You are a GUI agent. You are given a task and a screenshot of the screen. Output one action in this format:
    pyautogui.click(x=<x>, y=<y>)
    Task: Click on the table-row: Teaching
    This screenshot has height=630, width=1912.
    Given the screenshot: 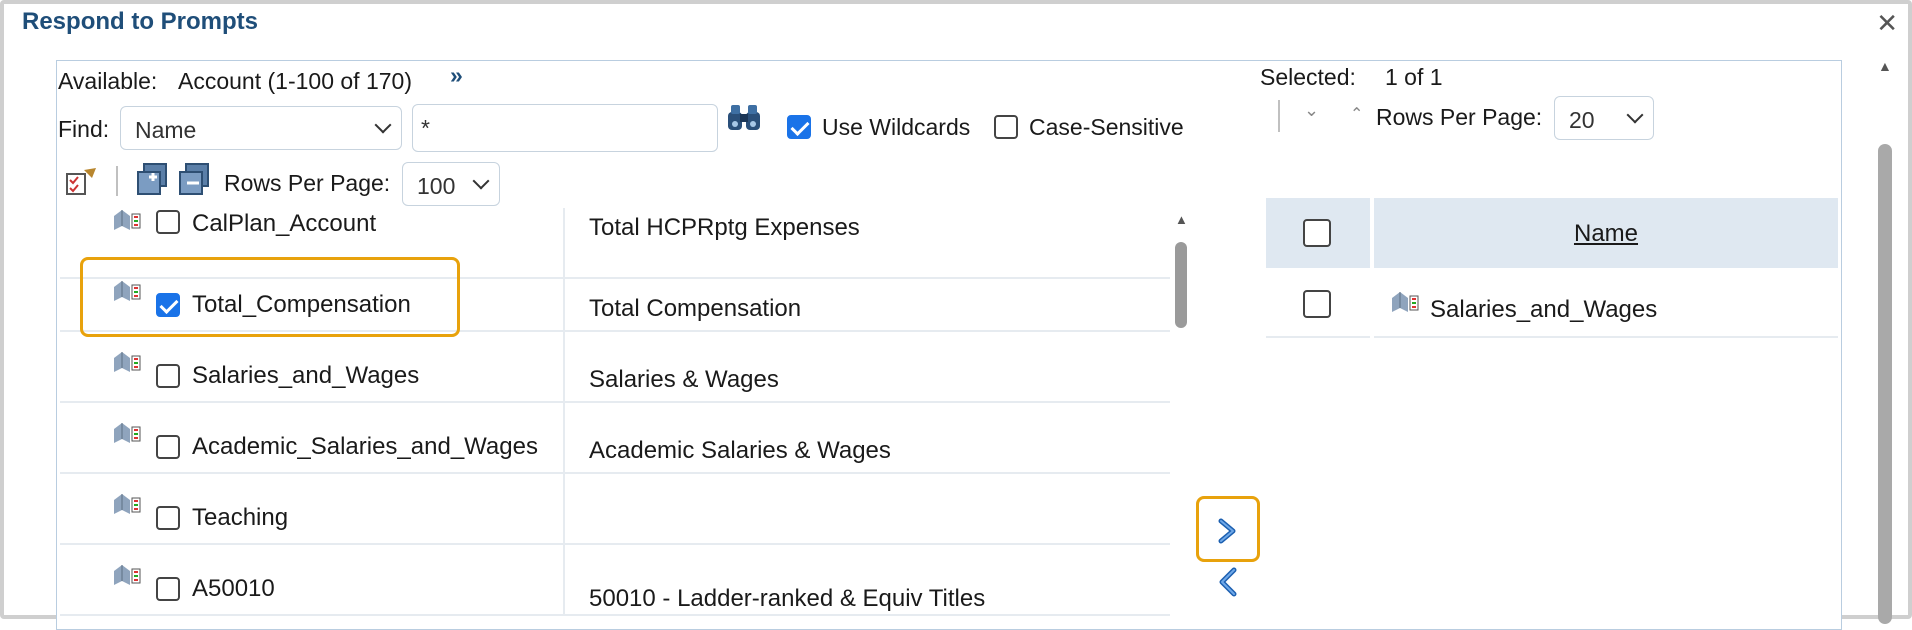 What is the action you would take?
    pyautogui.click(x=615, y=509)
    